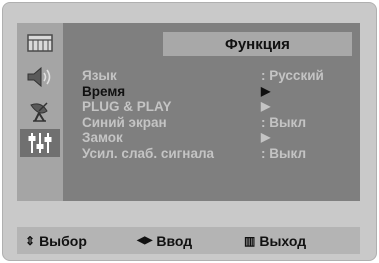 The width and height of the screenshot is (379, 263). Describe the element at coordinates (102, 137) in the screenshot. I see `menu-item-label: Замок` at that location.